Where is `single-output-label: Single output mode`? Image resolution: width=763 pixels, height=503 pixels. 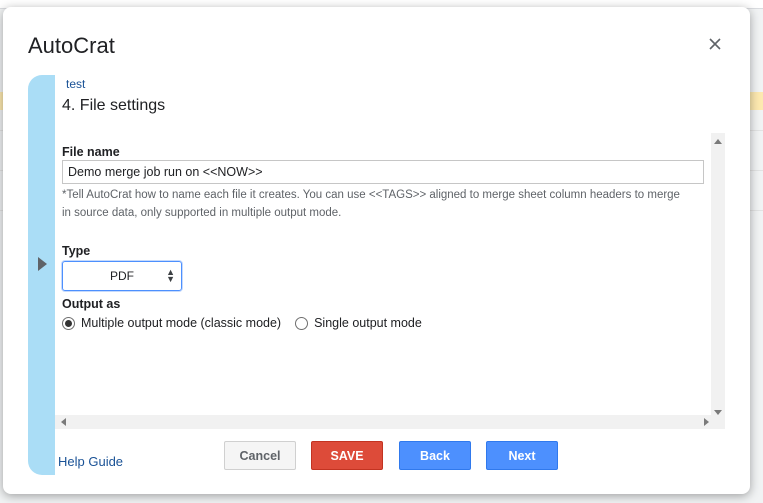 single-output-label: Single output mode is located at coordinates (368, 323).